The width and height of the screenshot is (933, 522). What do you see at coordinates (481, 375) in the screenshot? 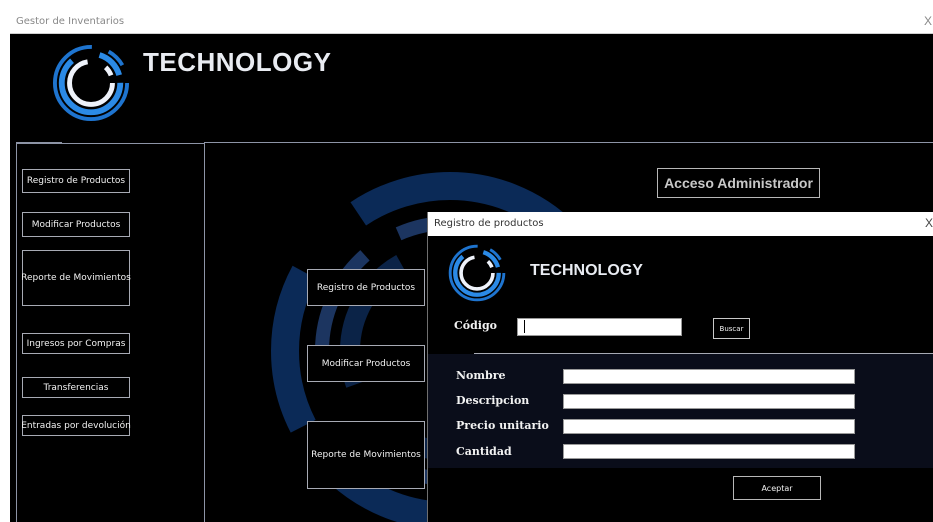
I see `nombre-label: Nombre` at bounding box center [481, 375].